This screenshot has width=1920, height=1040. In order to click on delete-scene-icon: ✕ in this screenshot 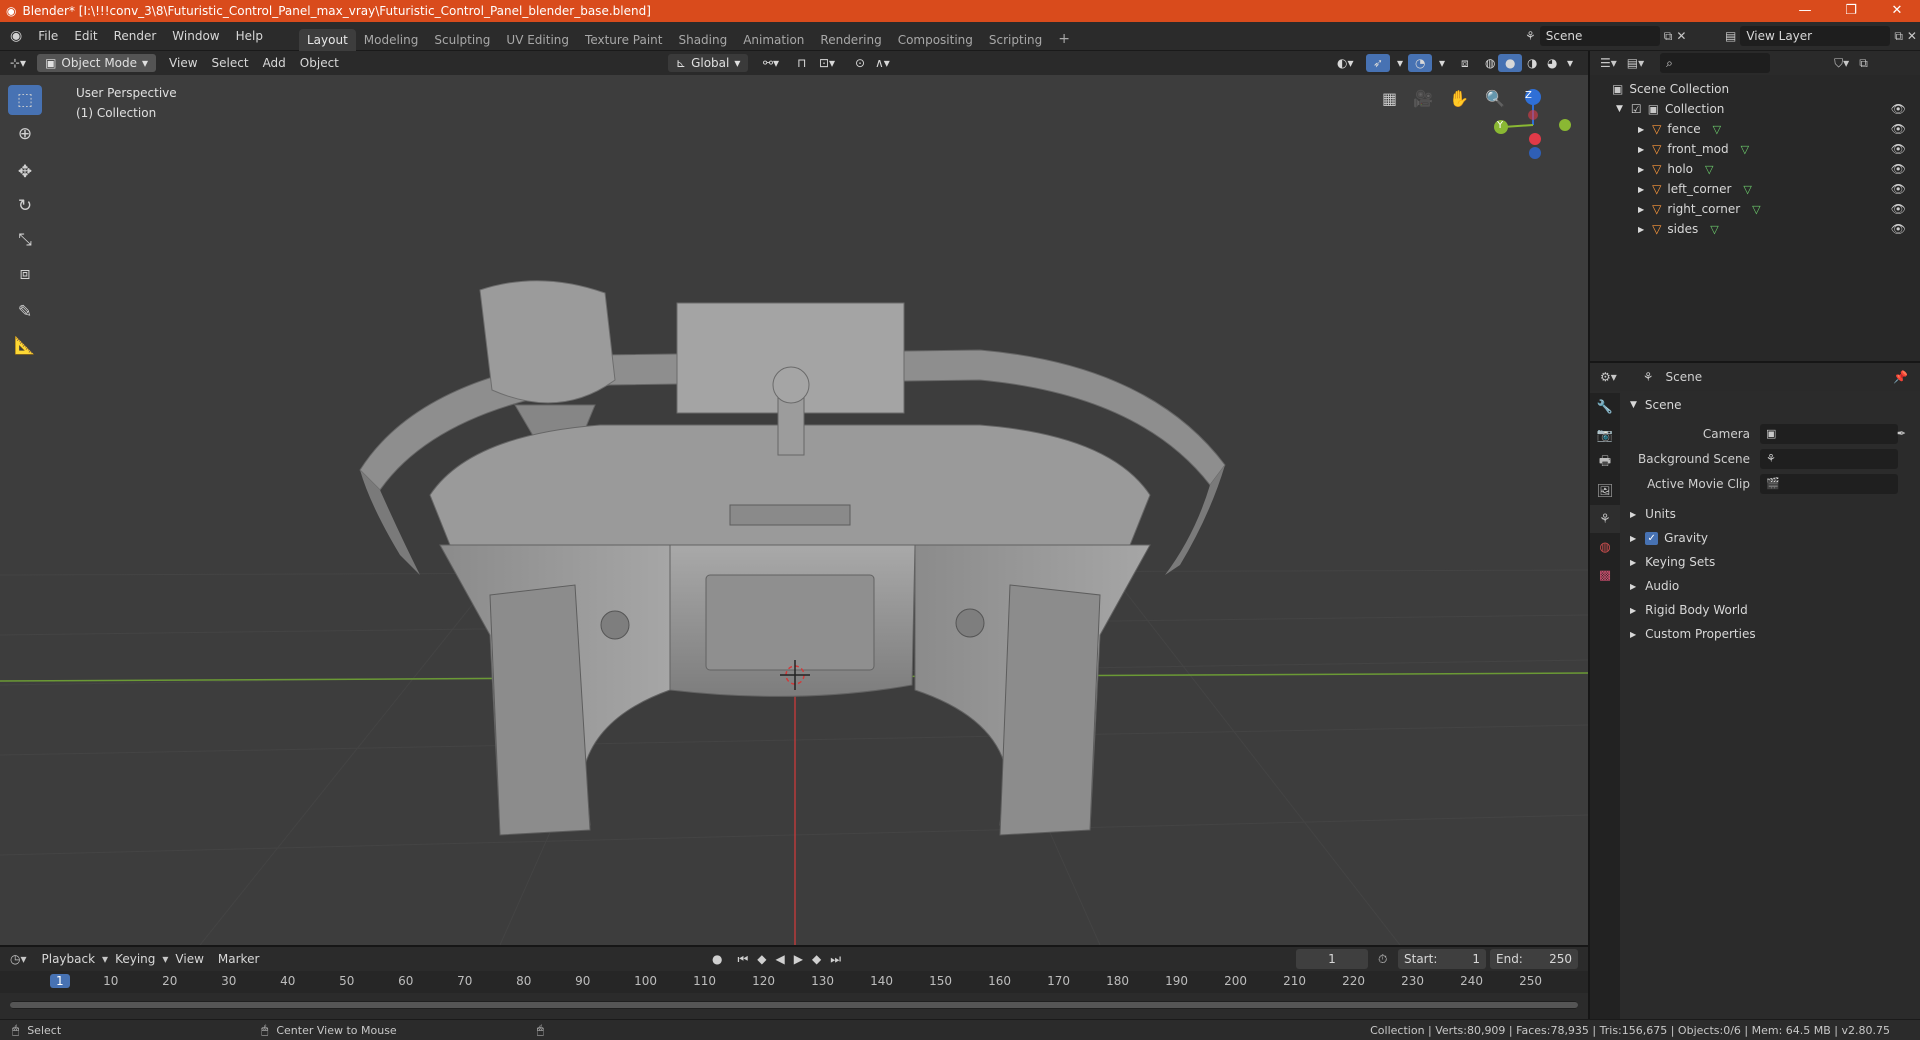, I will do `click(1681, 36)`.